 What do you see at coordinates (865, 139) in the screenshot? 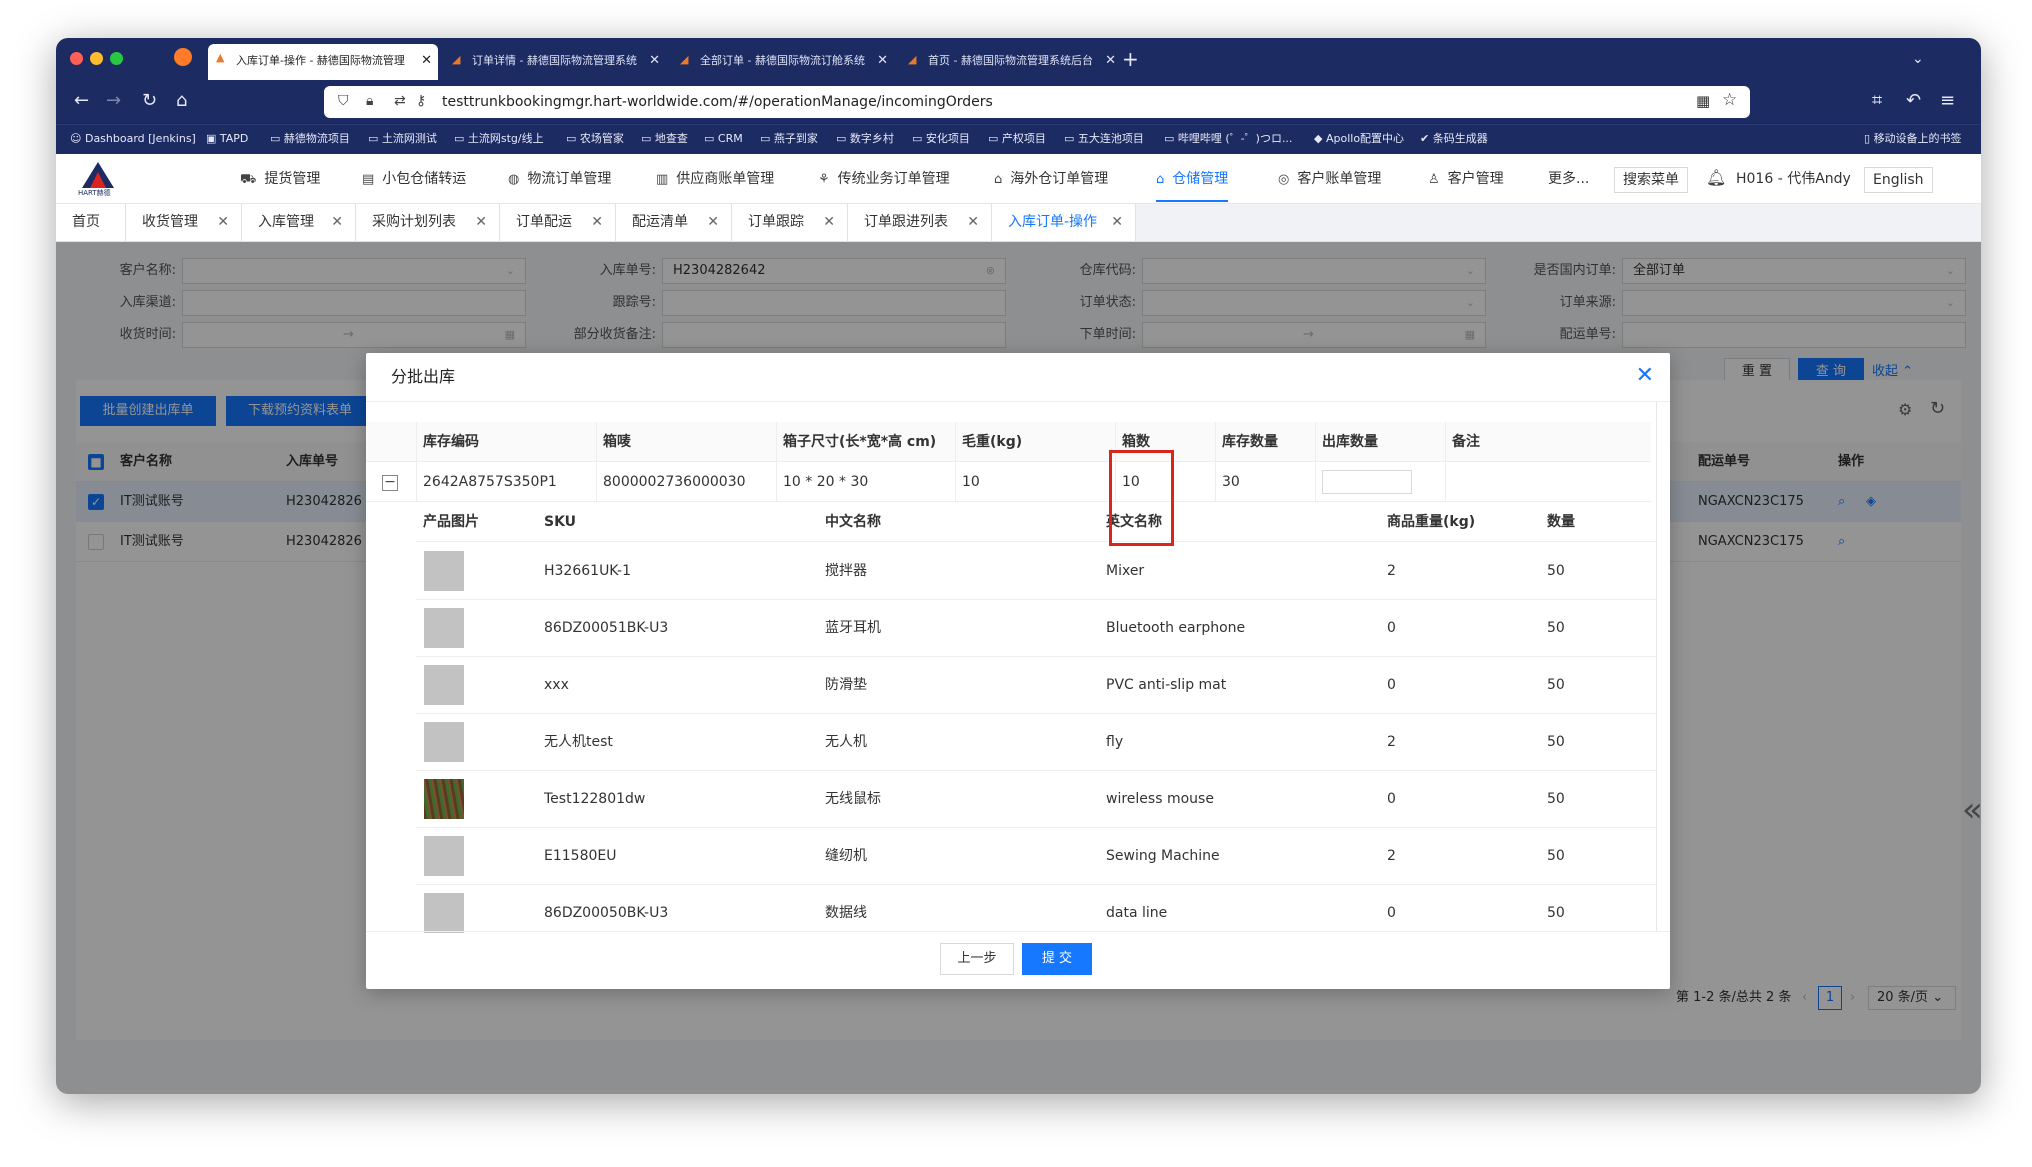
I see `bookmark-9: ▭ 数字乡村` at bounding box center [865, 139].